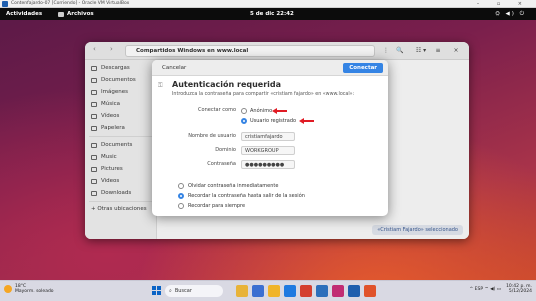 Image resolution: width=536 pixels, height=301 pixels. What do you see at coordinates (217, 110) in the screenshot?
I see `connect-as-label: Conectar como` at bounding box center [217, 110].